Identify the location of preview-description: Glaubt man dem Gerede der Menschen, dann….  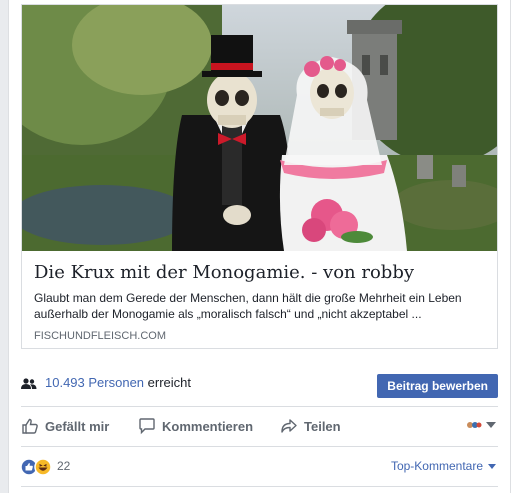
(248, 306).